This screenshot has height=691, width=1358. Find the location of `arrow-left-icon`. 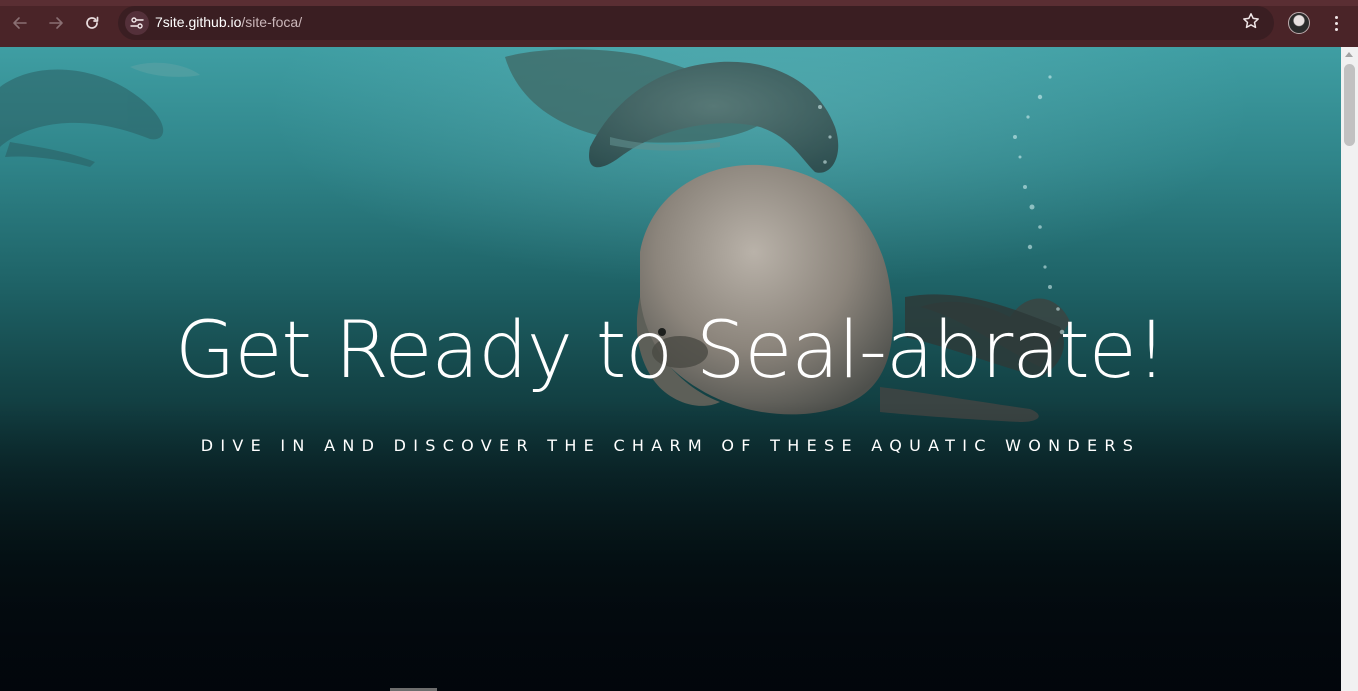

arrow-left-icon is located at coordinates (20, 23).